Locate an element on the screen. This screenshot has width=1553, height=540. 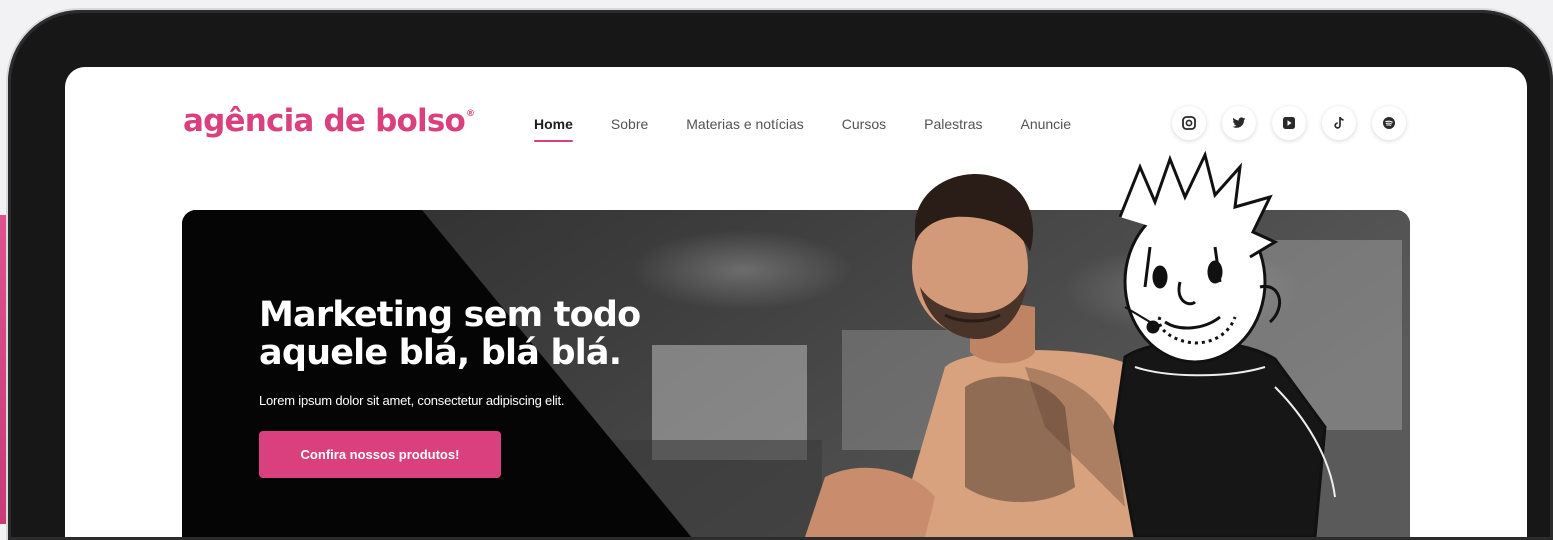
cartoon-character-illustration is located at coordinates (1224, 343).